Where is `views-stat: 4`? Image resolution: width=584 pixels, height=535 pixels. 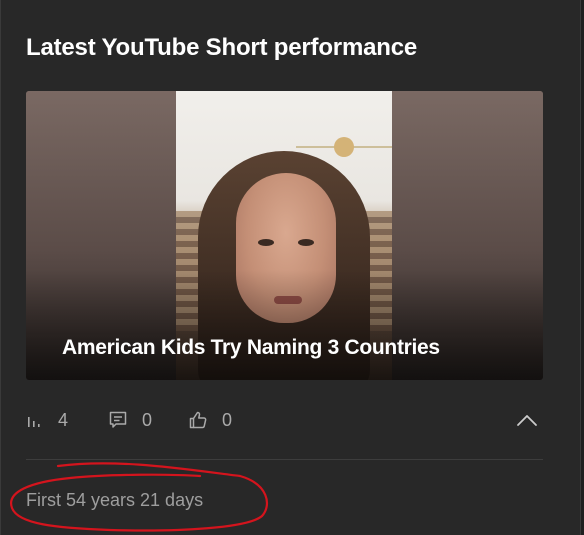 views-stat: 4 is located at coordinates (47, 420).